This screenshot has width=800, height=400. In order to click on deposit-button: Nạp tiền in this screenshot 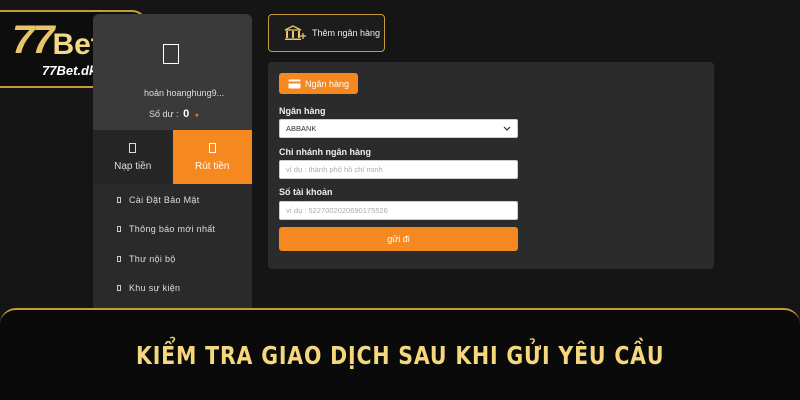, I will do `click(133, 157)`.